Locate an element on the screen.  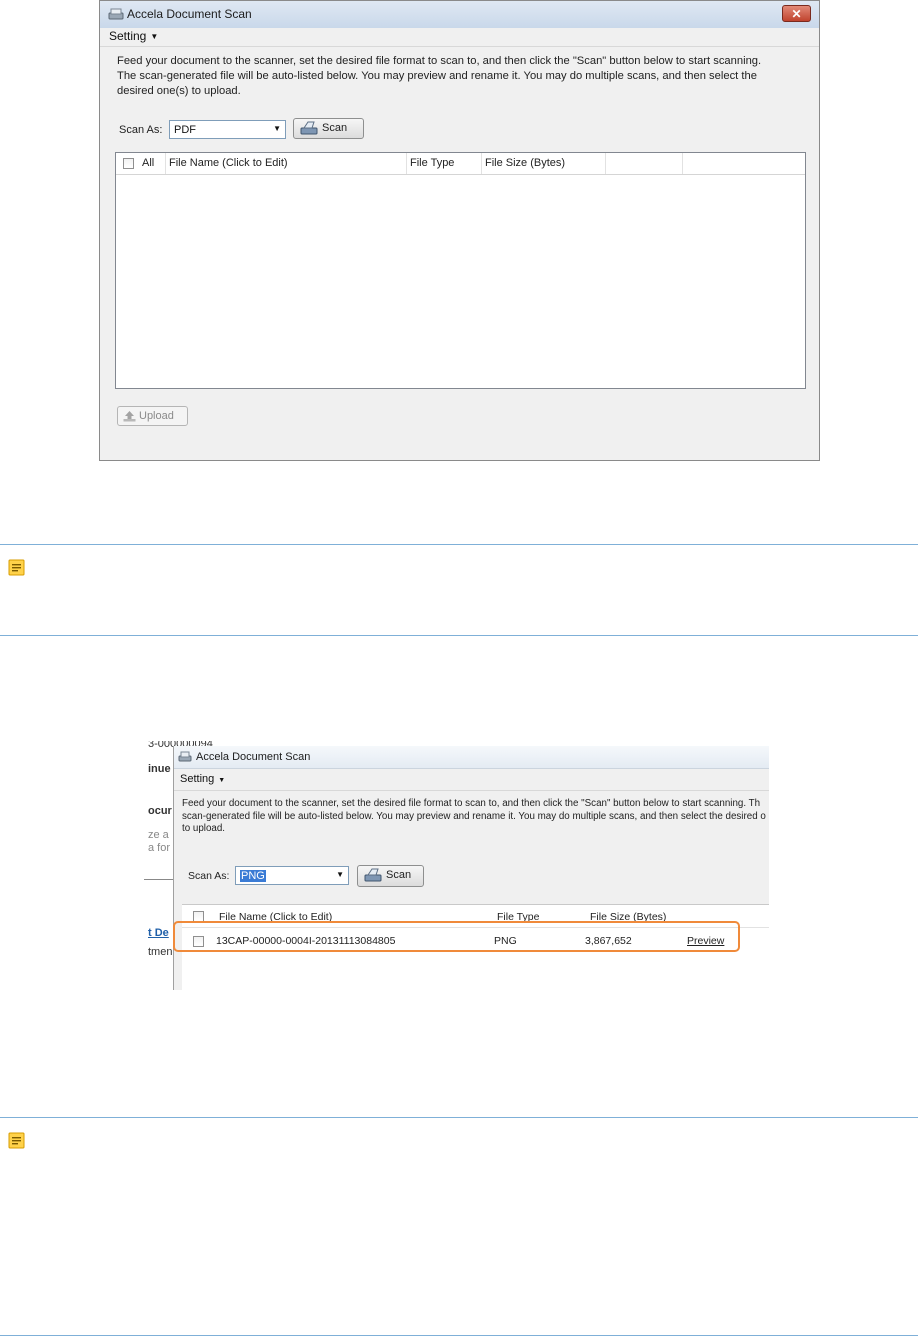
select-all-column: All is located at coordinates (141, 163).